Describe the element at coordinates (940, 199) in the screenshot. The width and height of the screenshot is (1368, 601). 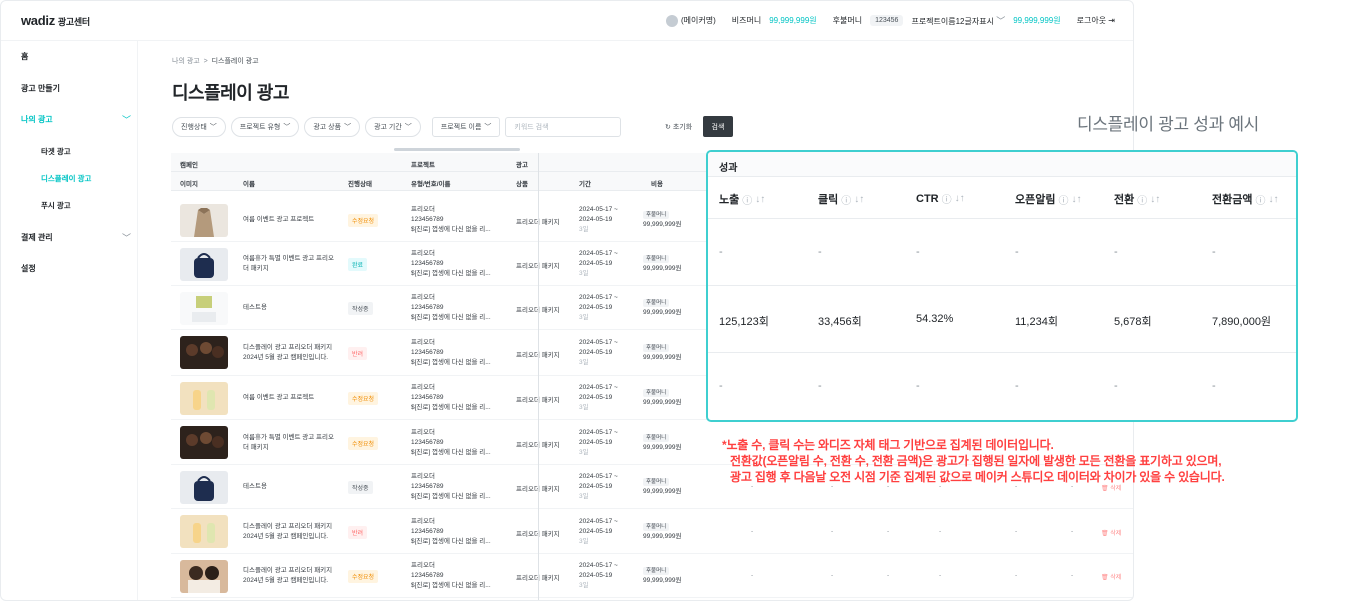
I see `perf-col-header: CTR ⓘ ↓↑` at that location.